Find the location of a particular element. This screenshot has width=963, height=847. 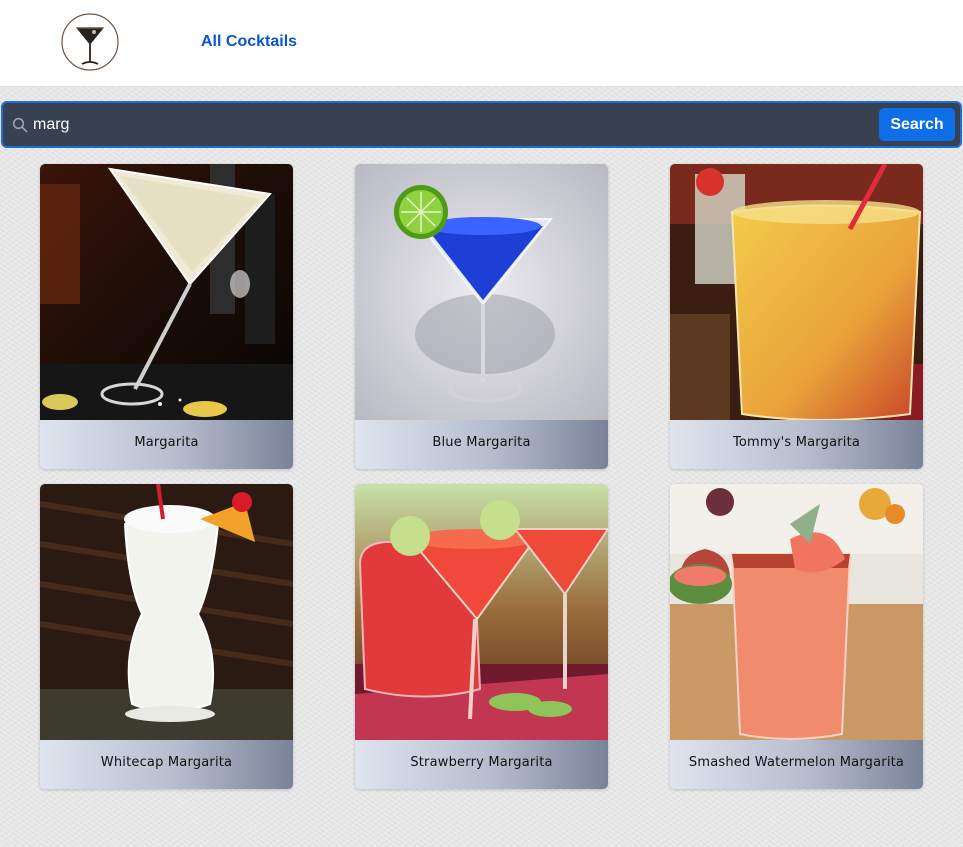

cocktail-name: Strawberry Margarita is located at coordinates (481, 764).